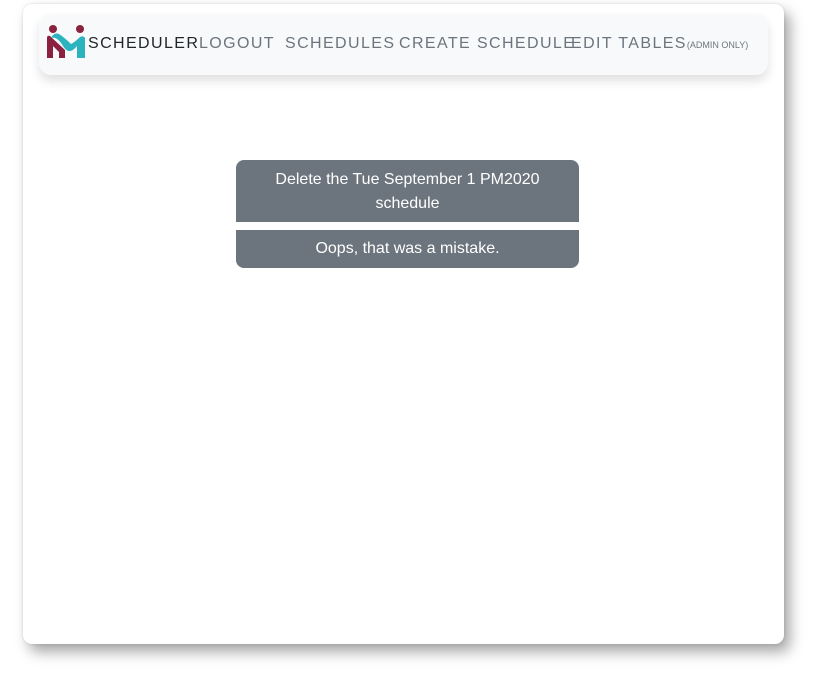 This screenshot has height=678, width=830. What do you see at coordinates (487, 44) in the screenshot?
I see `nav-create-schedule: CREATE SCHEDULE` at bounding box center [487, 44].